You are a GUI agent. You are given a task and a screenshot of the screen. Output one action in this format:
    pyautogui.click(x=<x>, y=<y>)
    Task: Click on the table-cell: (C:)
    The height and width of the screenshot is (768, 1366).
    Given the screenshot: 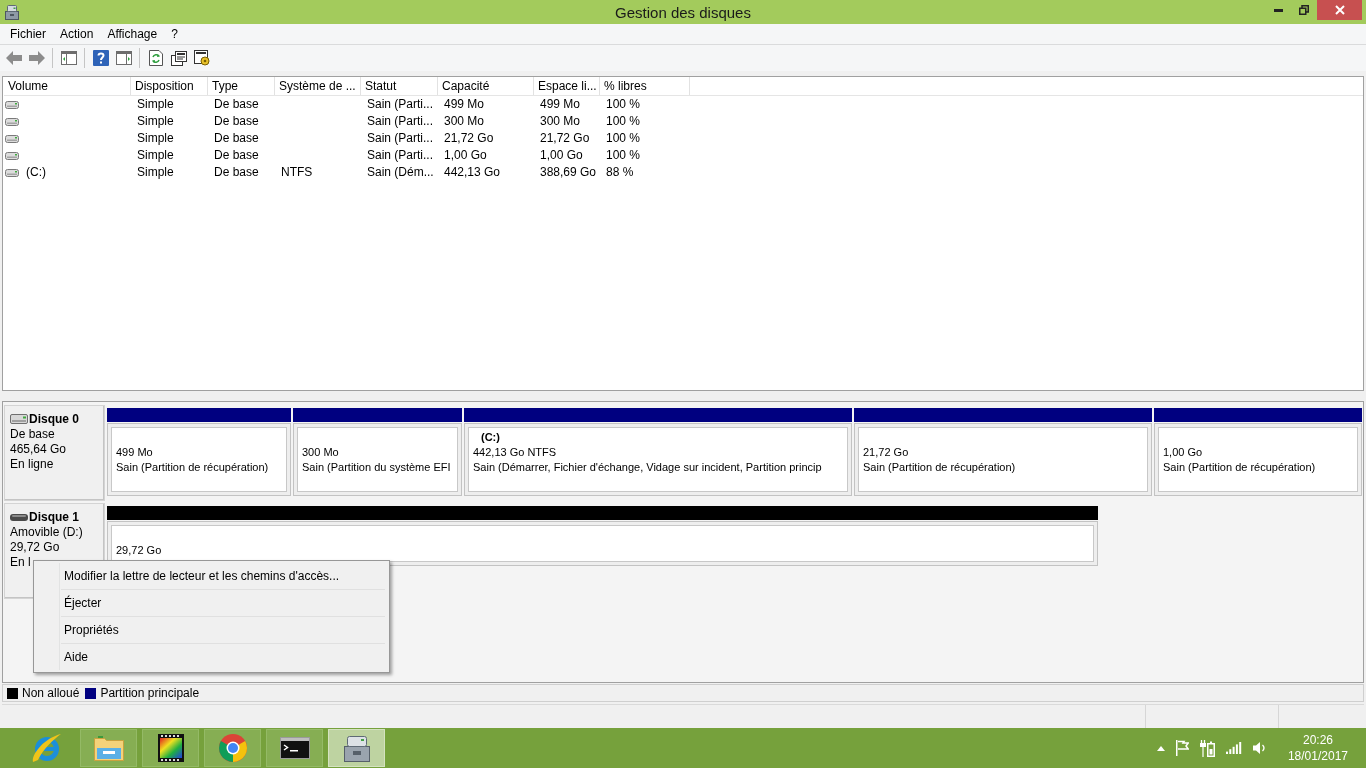 What is the action you would take?
    pyautogui.click(x=36, y=172)
    